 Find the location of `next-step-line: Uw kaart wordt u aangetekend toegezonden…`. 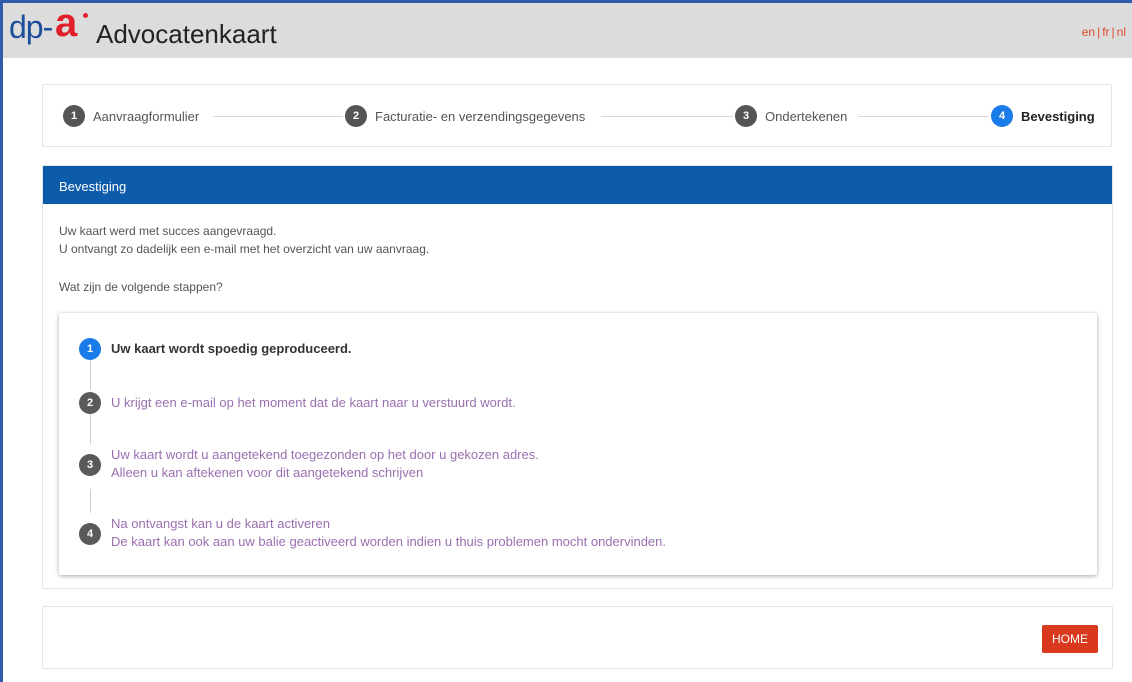

next-step-line: Uw kaart wordt u aangetekend toegezonden… is located at coordinates (325, 454).